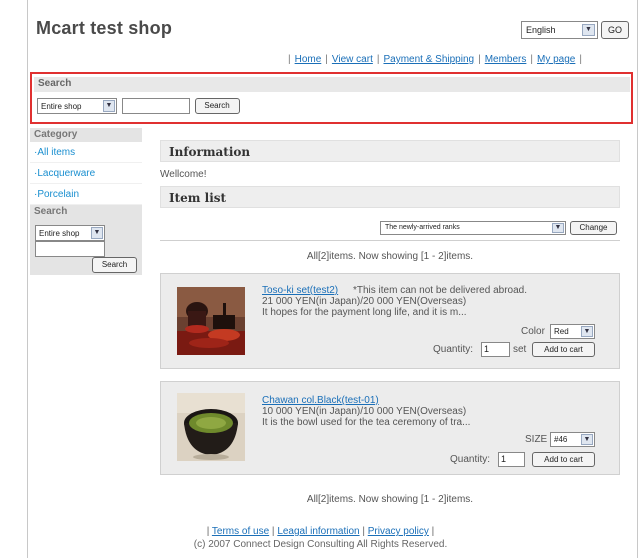 The height and width of the screenshot is (558, 641). I want to click on sidebar-search-panel: Search Entire shop ▼ Search, so click(86, 240).